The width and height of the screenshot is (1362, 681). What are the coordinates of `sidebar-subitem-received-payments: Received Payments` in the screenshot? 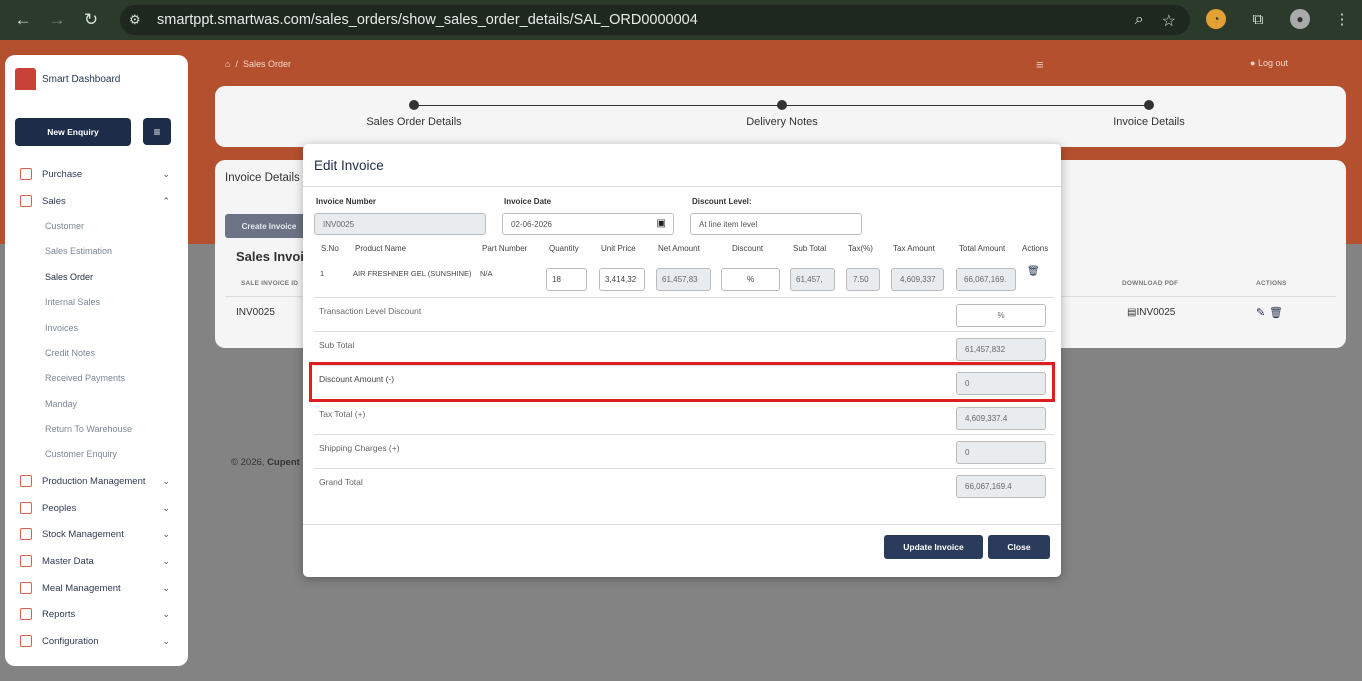 It's located at (85, 378).